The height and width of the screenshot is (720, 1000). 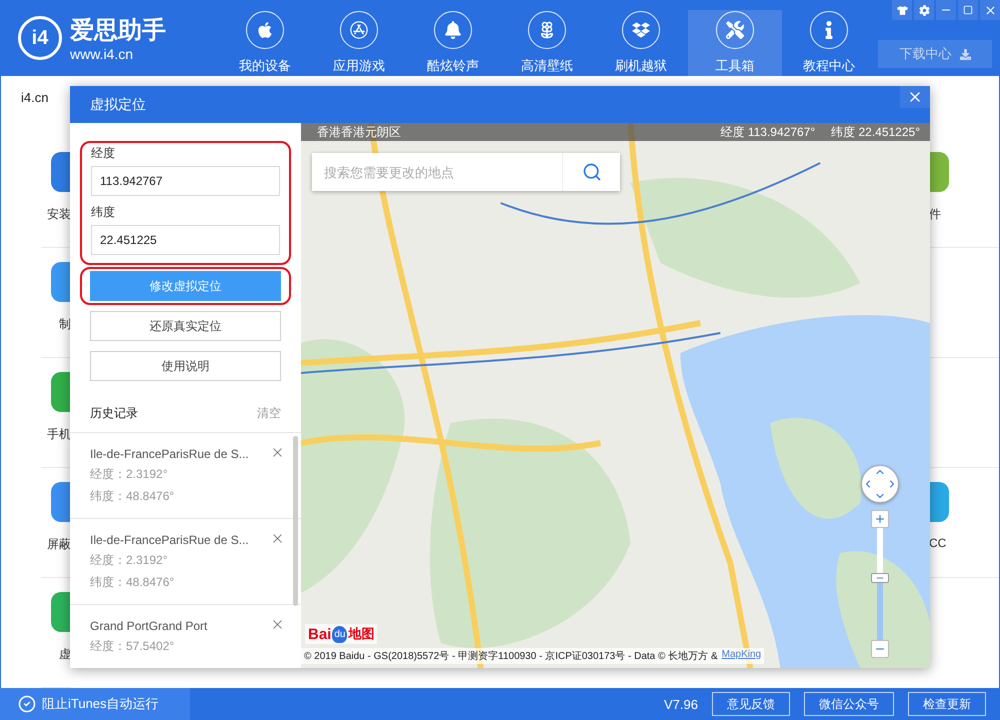 I want to click on nav-tab: 应用游戏, so click(x=359, y=43).